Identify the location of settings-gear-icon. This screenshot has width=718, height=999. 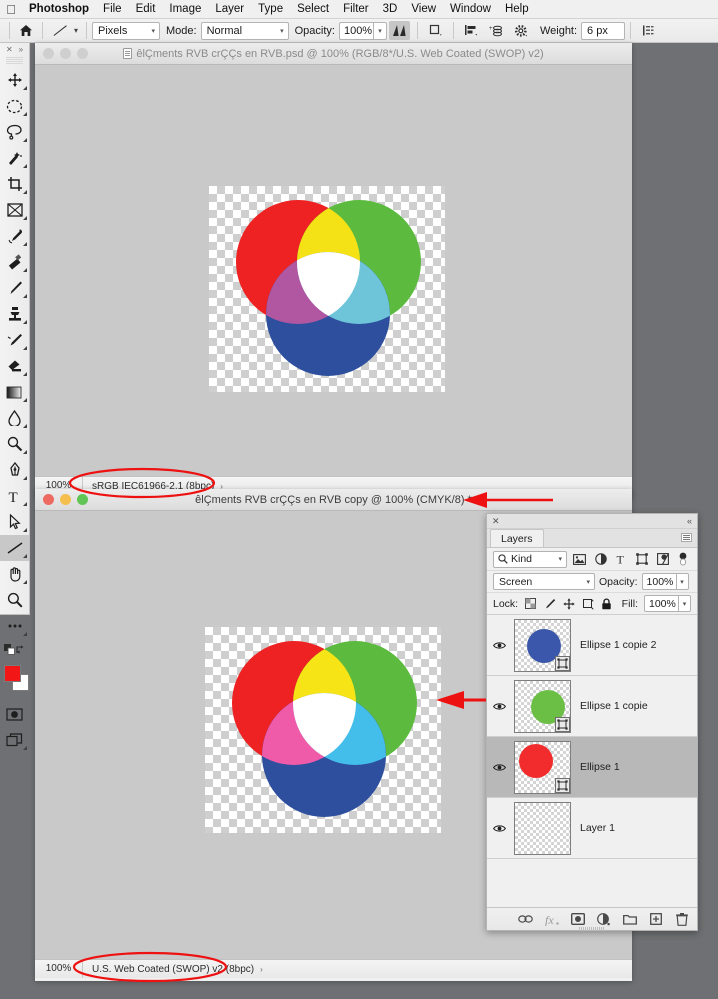
(521, 30).